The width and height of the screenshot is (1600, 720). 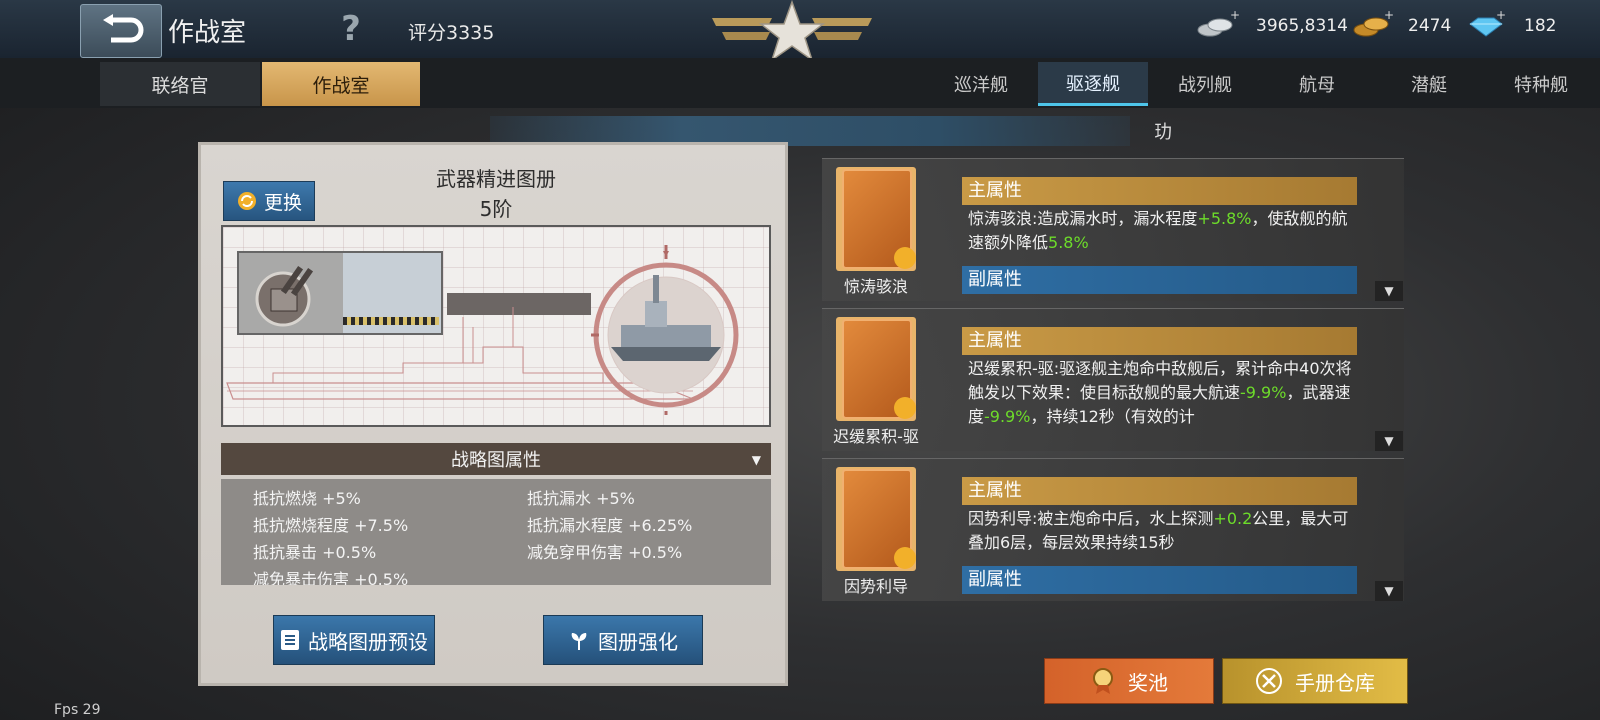 What do you see at coordinates (1091, 518) in the screenshot?
I see `desc-text: 因势利导:被主炮命中后，水上探测` at bounding box center [1091, 518].